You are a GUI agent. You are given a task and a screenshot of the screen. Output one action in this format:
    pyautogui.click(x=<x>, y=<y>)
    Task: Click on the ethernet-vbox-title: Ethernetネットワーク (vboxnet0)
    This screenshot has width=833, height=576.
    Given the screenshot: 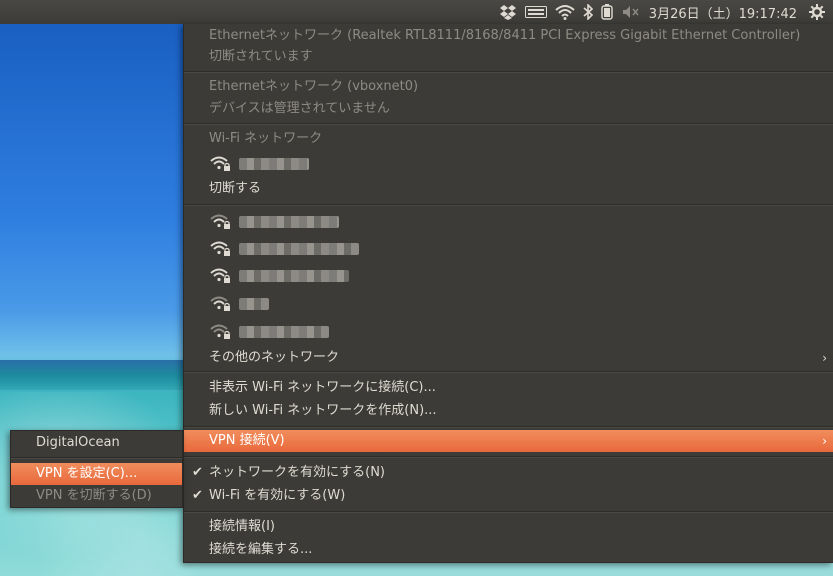 What is the action you would take?
    pyautogui.click(x=314, y=86)
    